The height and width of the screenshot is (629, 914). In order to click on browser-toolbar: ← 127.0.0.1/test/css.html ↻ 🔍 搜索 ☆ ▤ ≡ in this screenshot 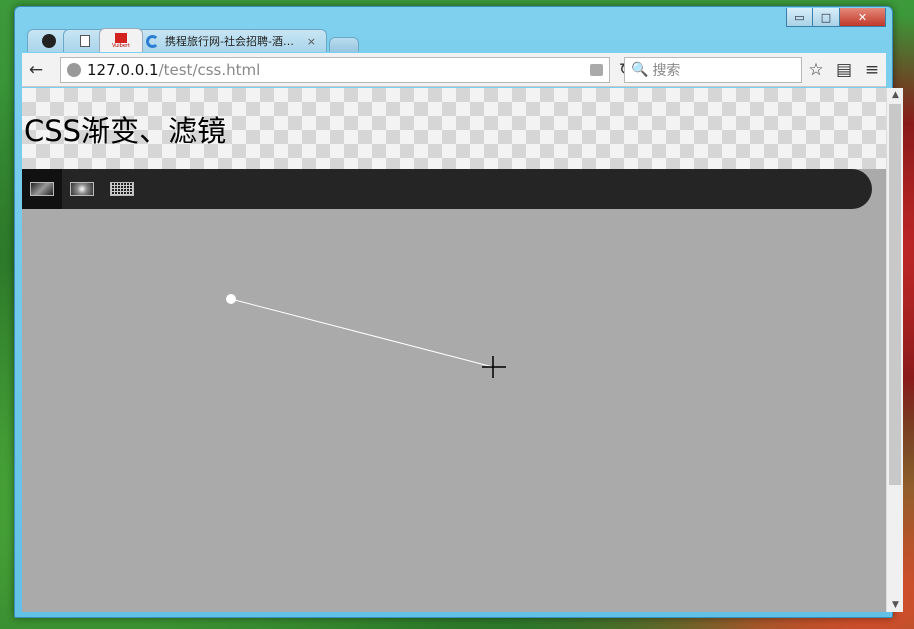, I will do `click(454, 70)`.